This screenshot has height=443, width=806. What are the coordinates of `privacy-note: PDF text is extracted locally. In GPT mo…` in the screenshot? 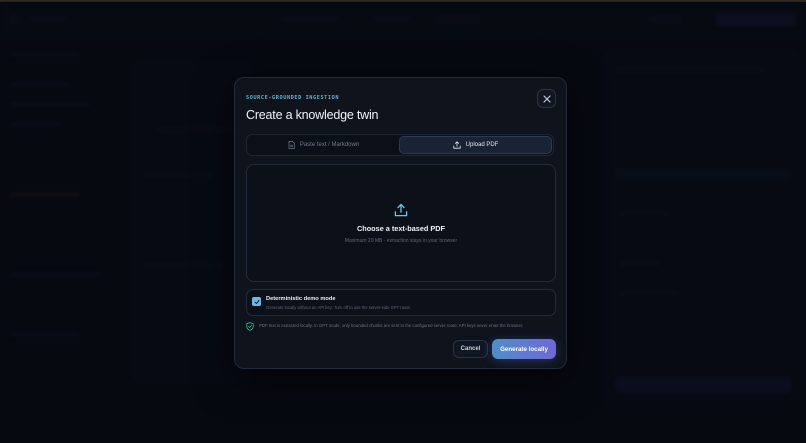 It's located at (402, 326).